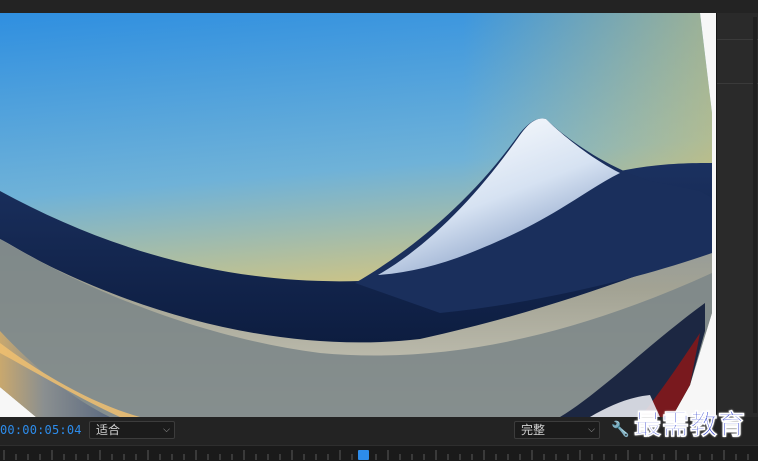 Image resolution: width=758 pixels, height=461 pixels. I want to click on ruler-ticks, so click(376, 455).